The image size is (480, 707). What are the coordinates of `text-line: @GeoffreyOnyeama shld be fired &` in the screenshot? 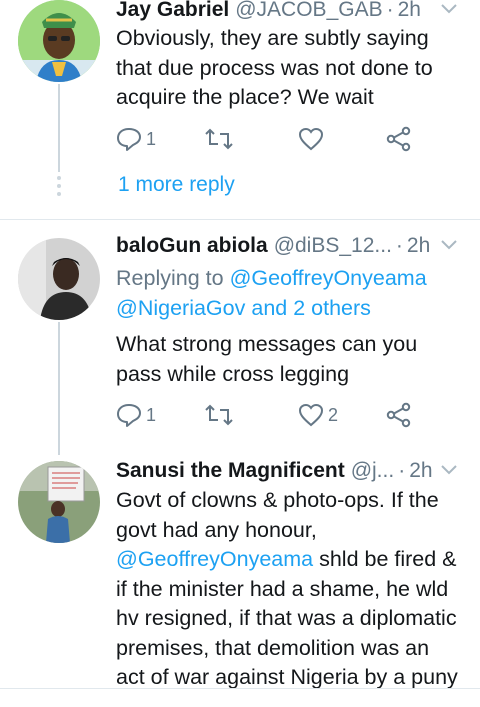 It's located at (291, 560).